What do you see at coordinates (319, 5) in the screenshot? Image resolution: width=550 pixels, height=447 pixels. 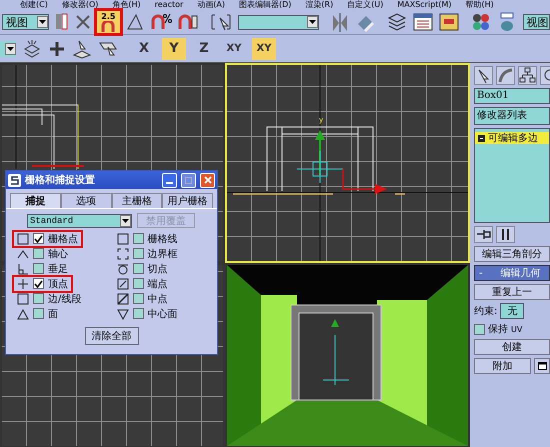 I see `menu-item: 渲染(R)` at bounding box center [319, 5].